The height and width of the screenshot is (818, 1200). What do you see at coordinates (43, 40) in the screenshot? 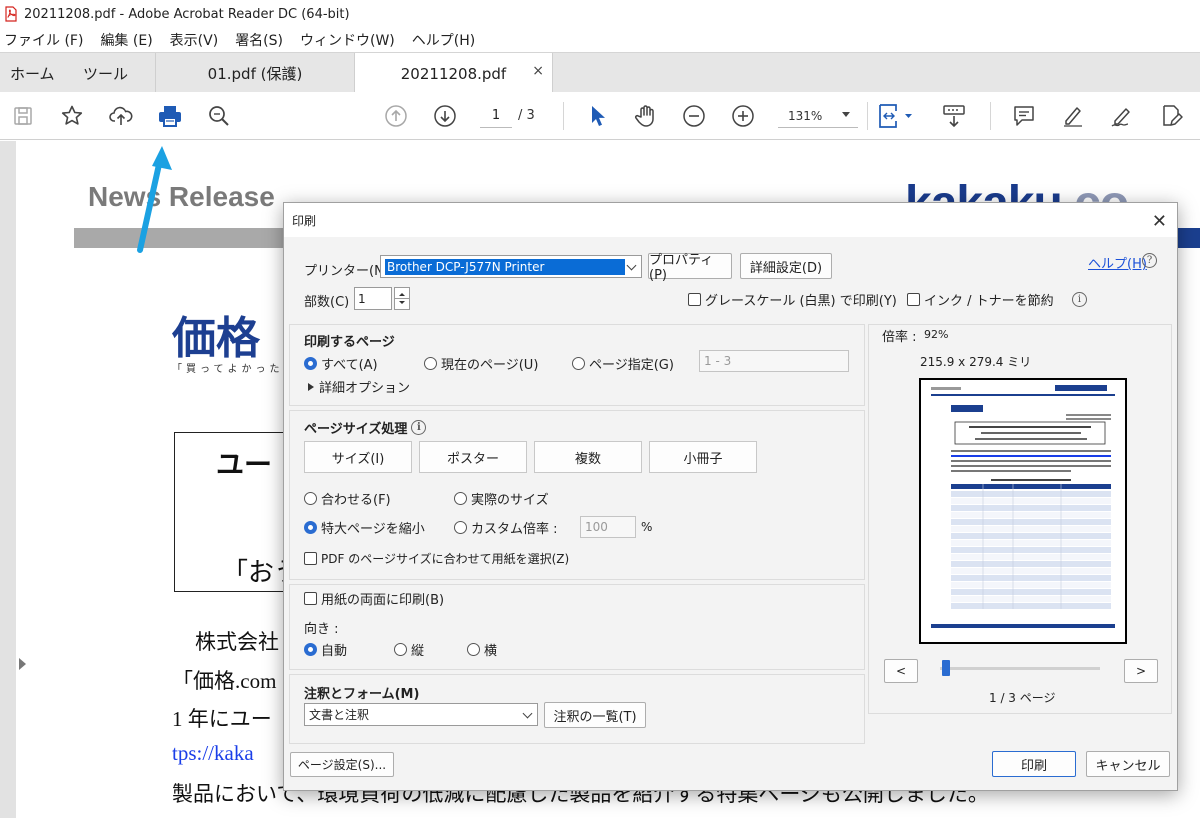
I see `menu-file: ファイル (F)` at bounding box center [43, 40].